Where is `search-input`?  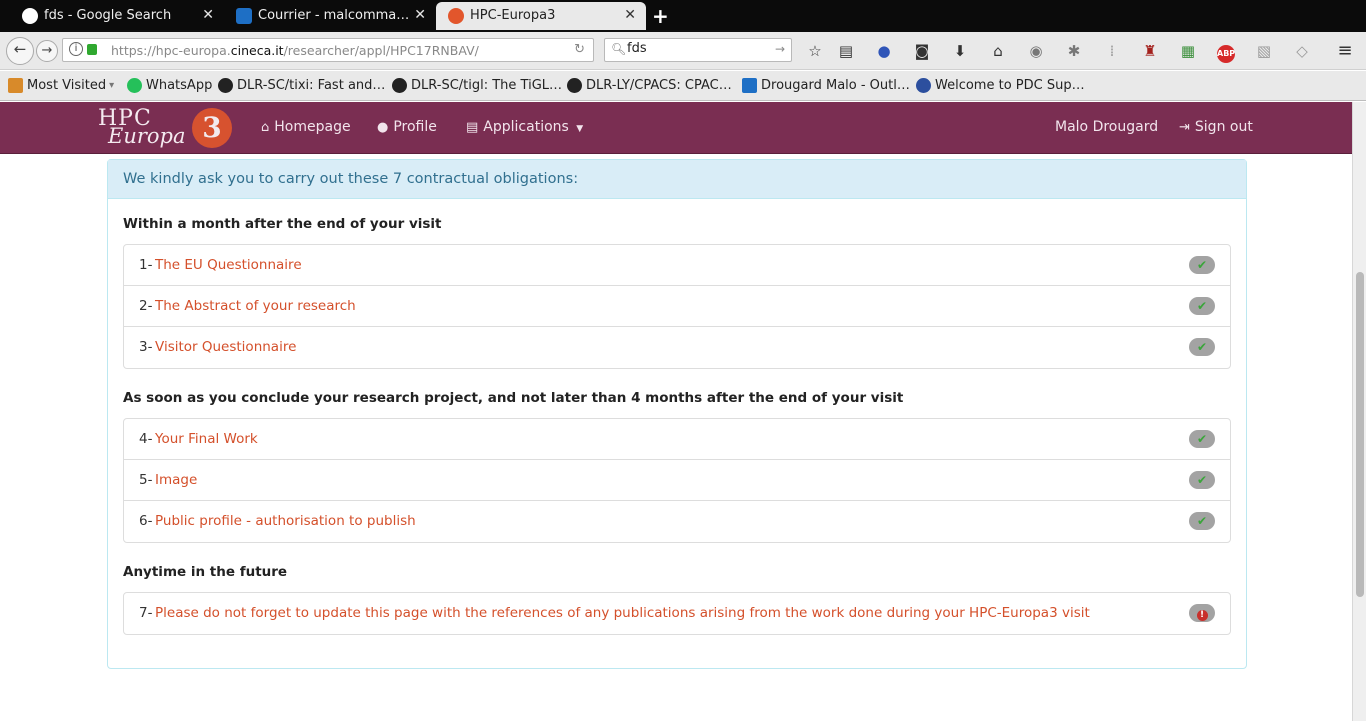
search-input is located at coordinates (697, 48).